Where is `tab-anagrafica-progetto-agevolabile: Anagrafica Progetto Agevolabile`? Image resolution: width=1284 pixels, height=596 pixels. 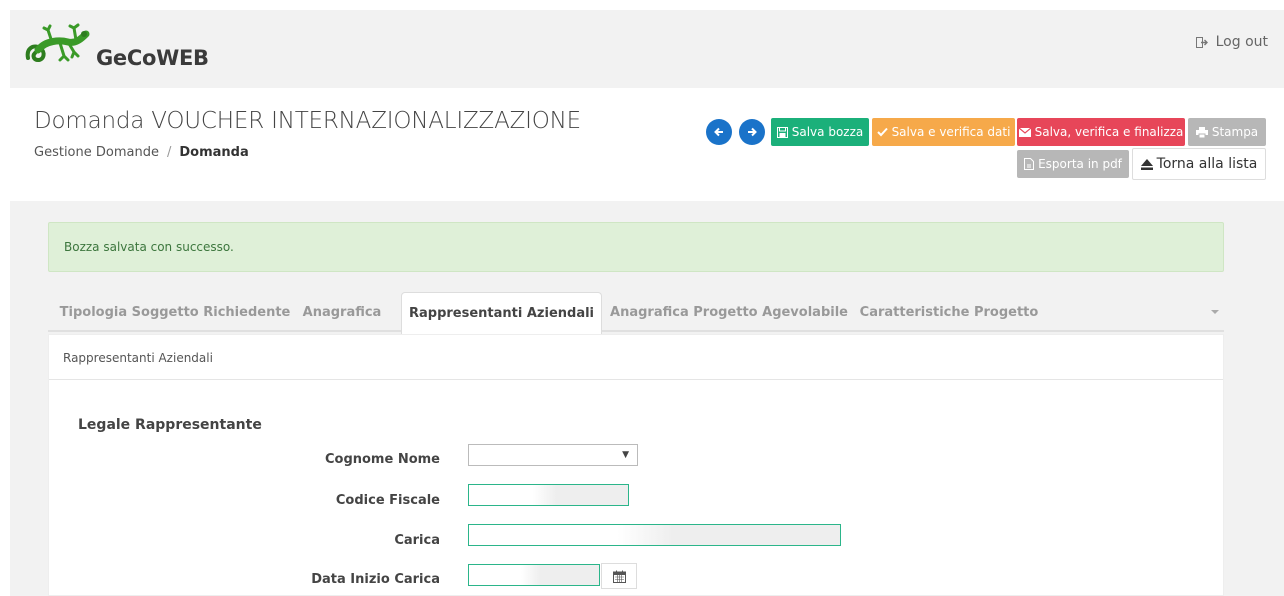
tab-anagrafica-progetto-agevolabile: Anagrafica Progetto Agevolabile is located at coordinates (729, 312).